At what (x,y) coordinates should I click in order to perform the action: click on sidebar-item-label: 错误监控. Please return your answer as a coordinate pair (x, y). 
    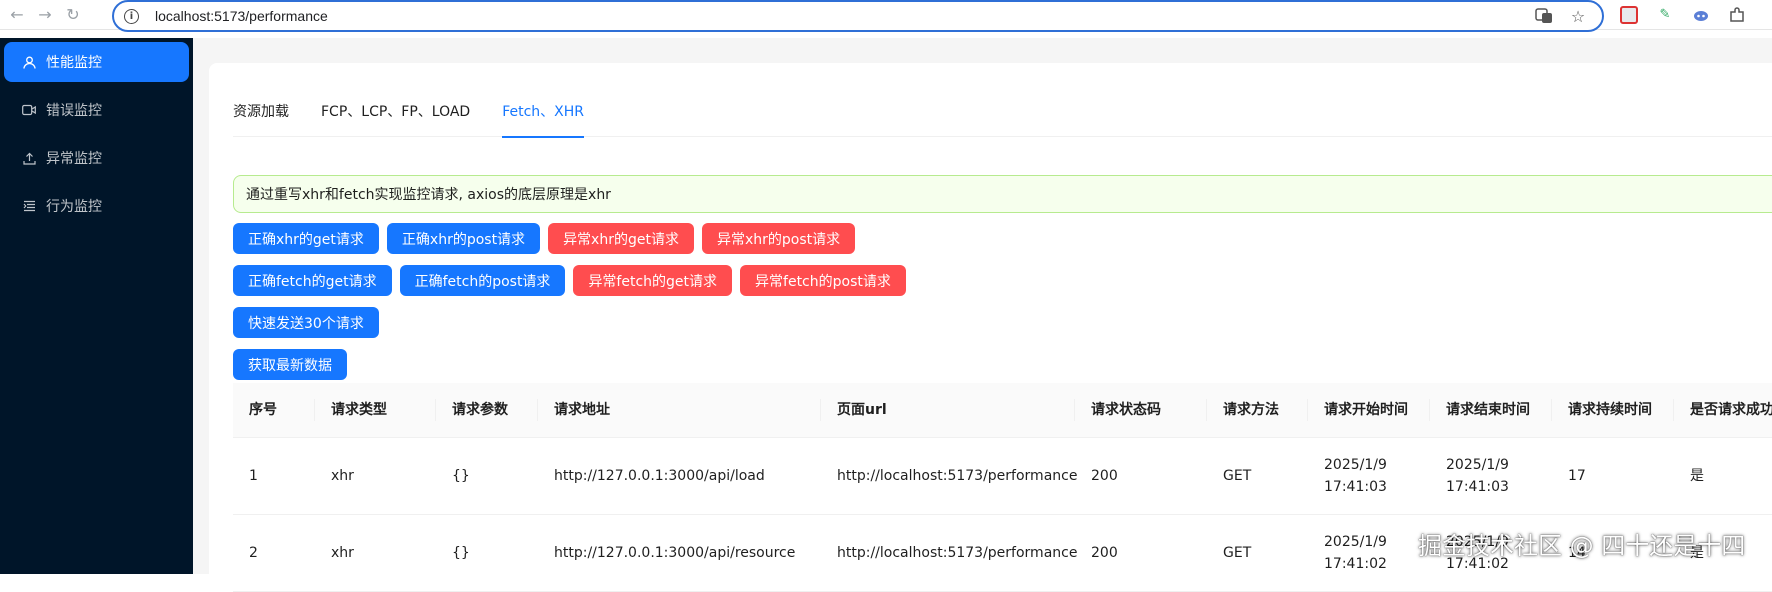
    Looking at the image, I should click on (74, 111).